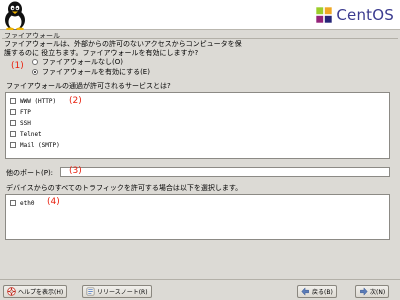  I want to click on services-heading: ファイアウォールの通過が許可されるサービスとは?, so click(88, 86).